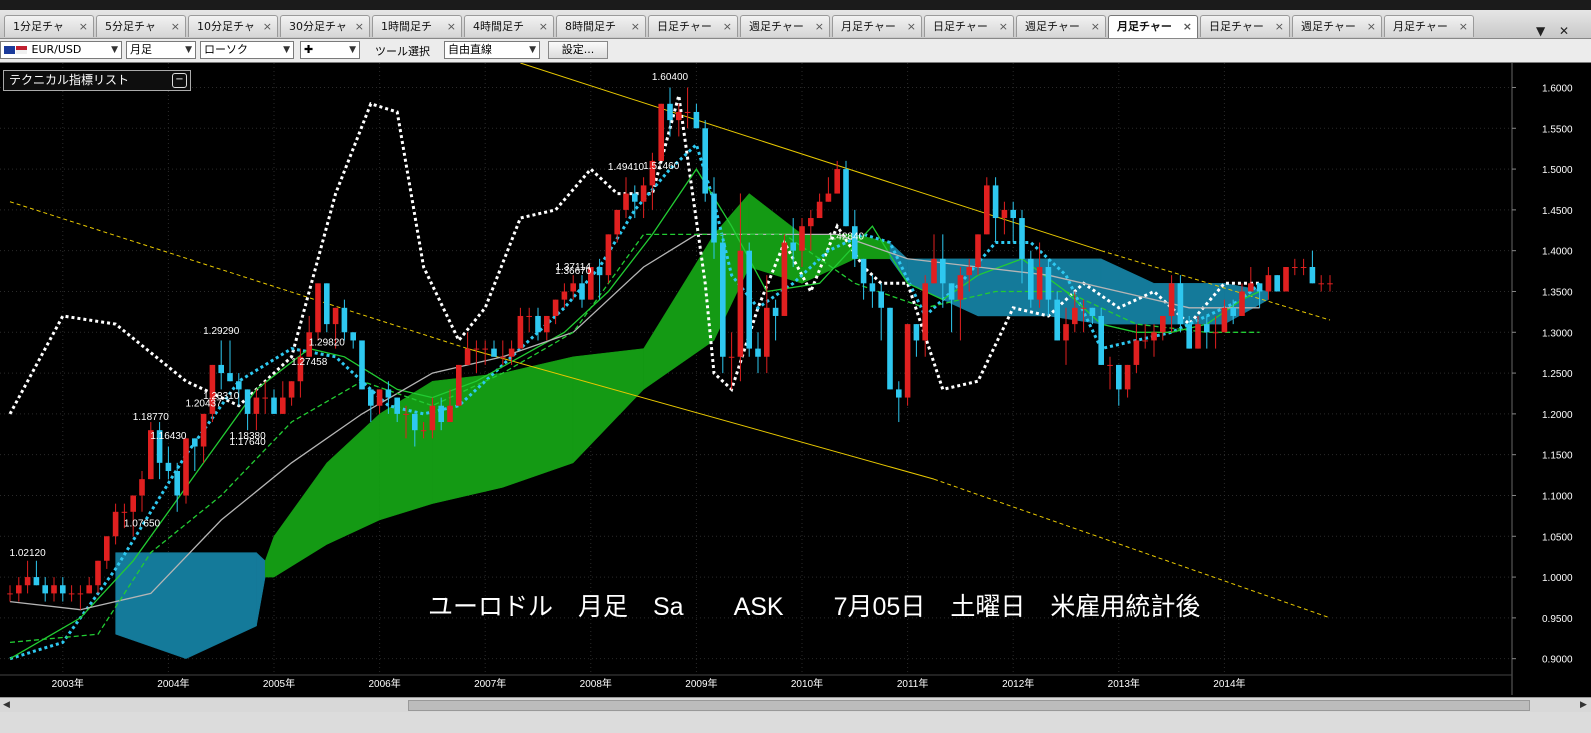 Image resolution: width=1591 pixels, height=733 pixels. I want to click on indicator-list-panel: テクニカル指標リスト −, so click(97, 80).